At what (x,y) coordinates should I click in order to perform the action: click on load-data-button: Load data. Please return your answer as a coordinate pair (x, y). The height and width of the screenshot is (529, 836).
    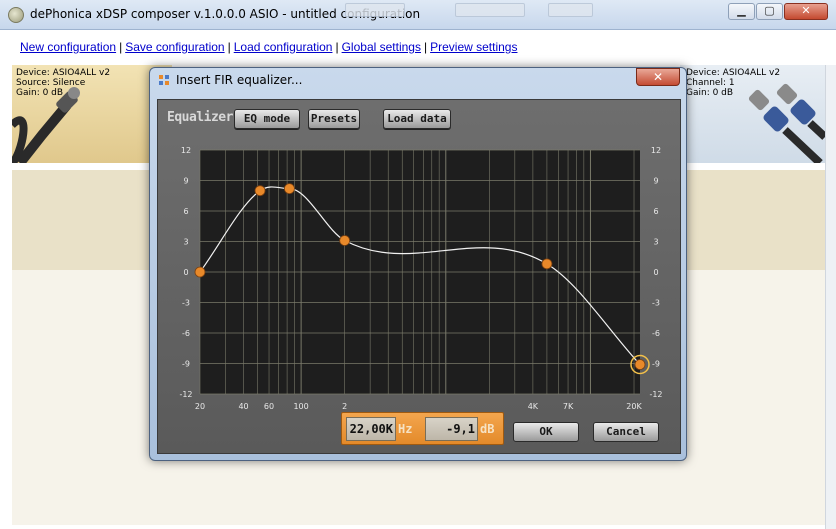
    Looking at the image, I should click on (417, 119).